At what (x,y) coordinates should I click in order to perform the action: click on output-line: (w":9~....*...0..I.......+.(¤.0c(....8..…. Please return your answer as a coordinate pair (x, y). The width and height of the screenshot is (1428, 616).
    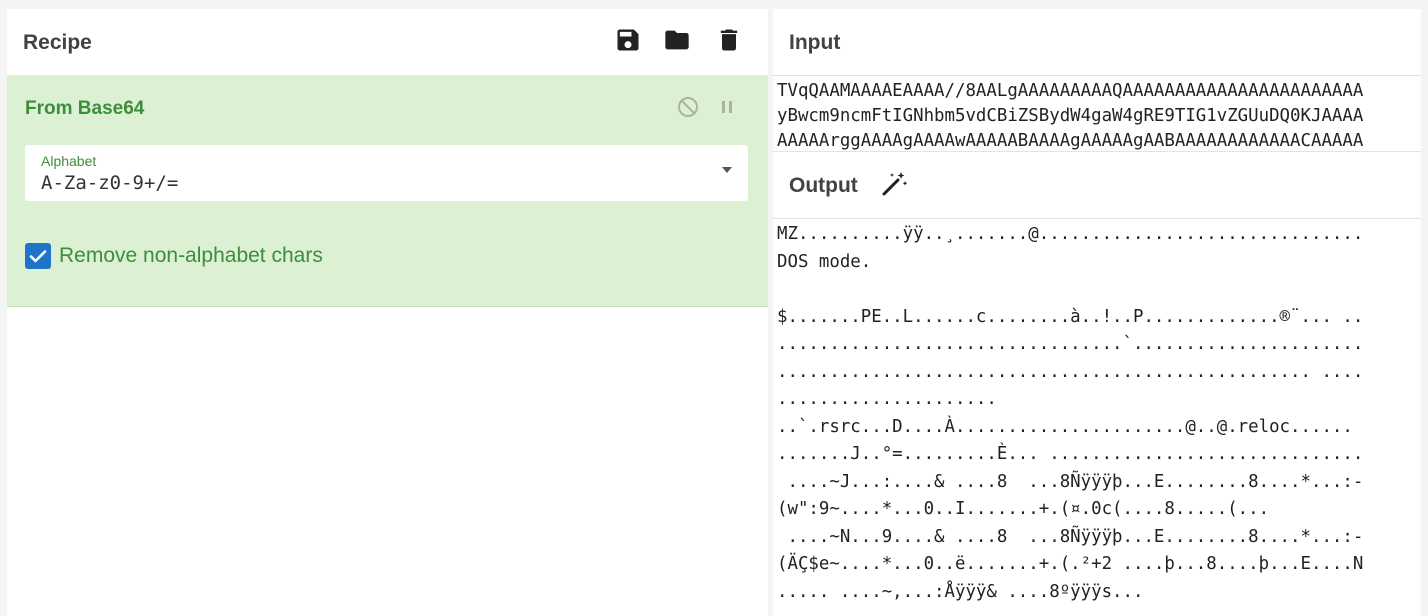
    Looking at the image, I should click on (1023, 509).